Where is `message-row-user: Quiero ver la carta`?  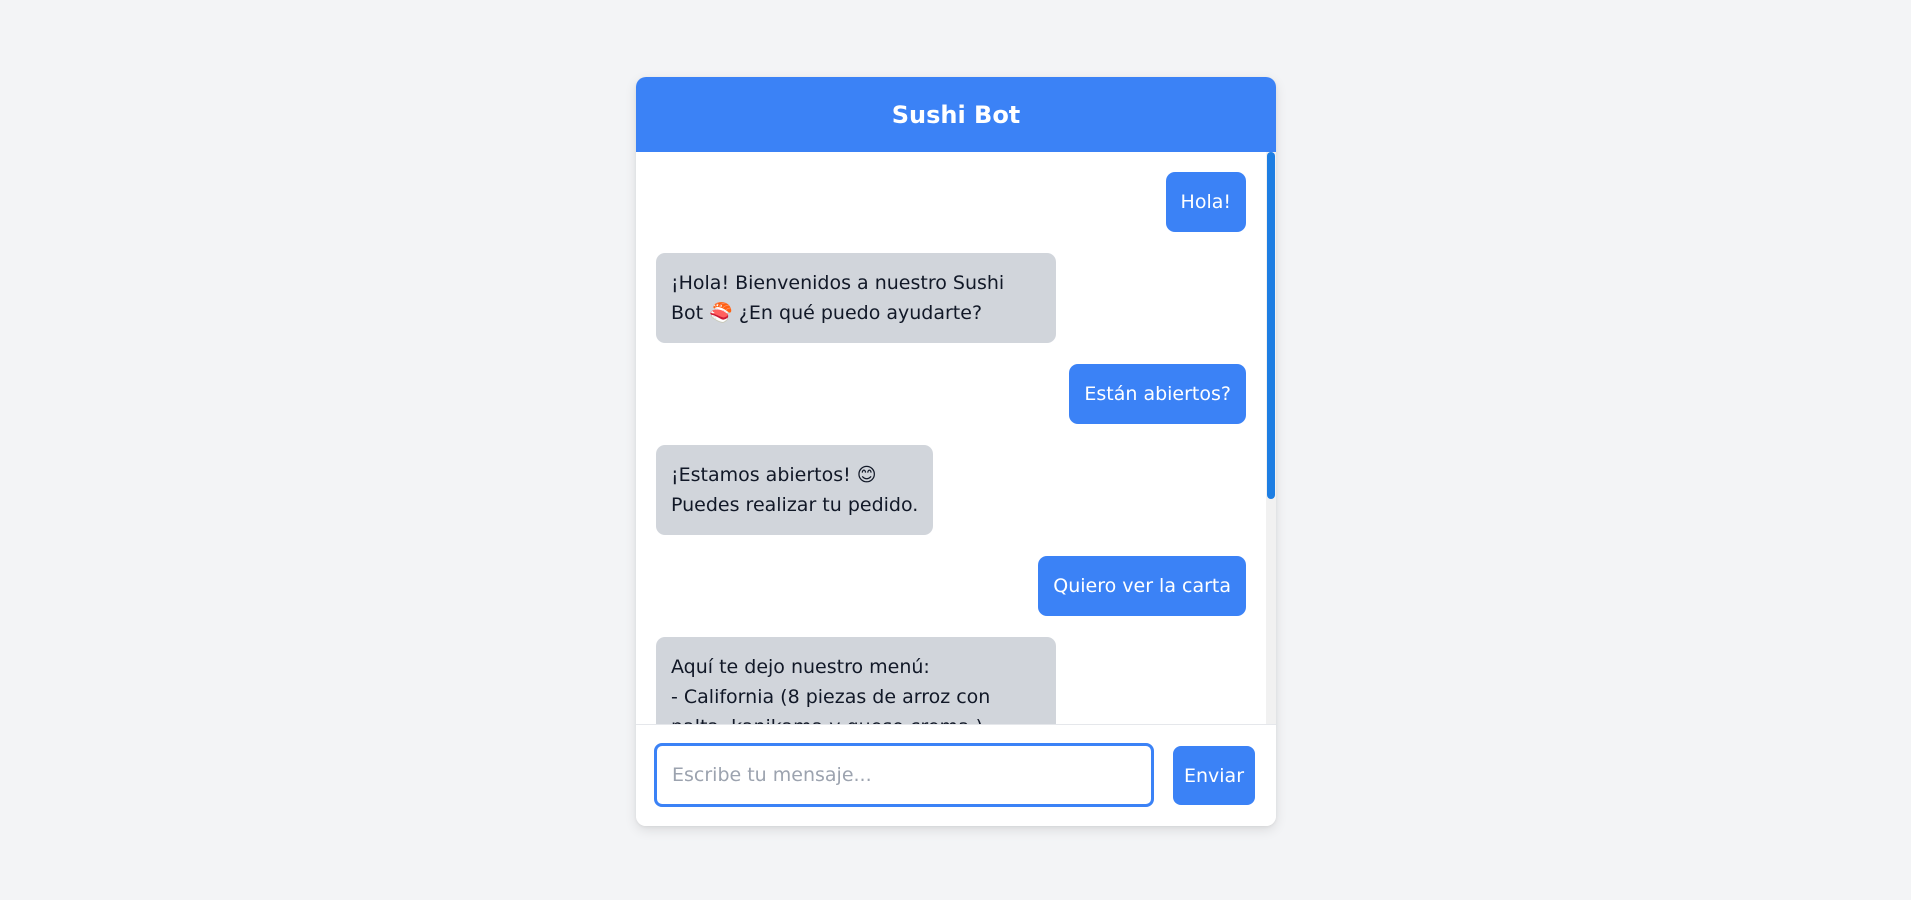
message-row-user: Quiero ver la carta is located at coordinates (951, 586).